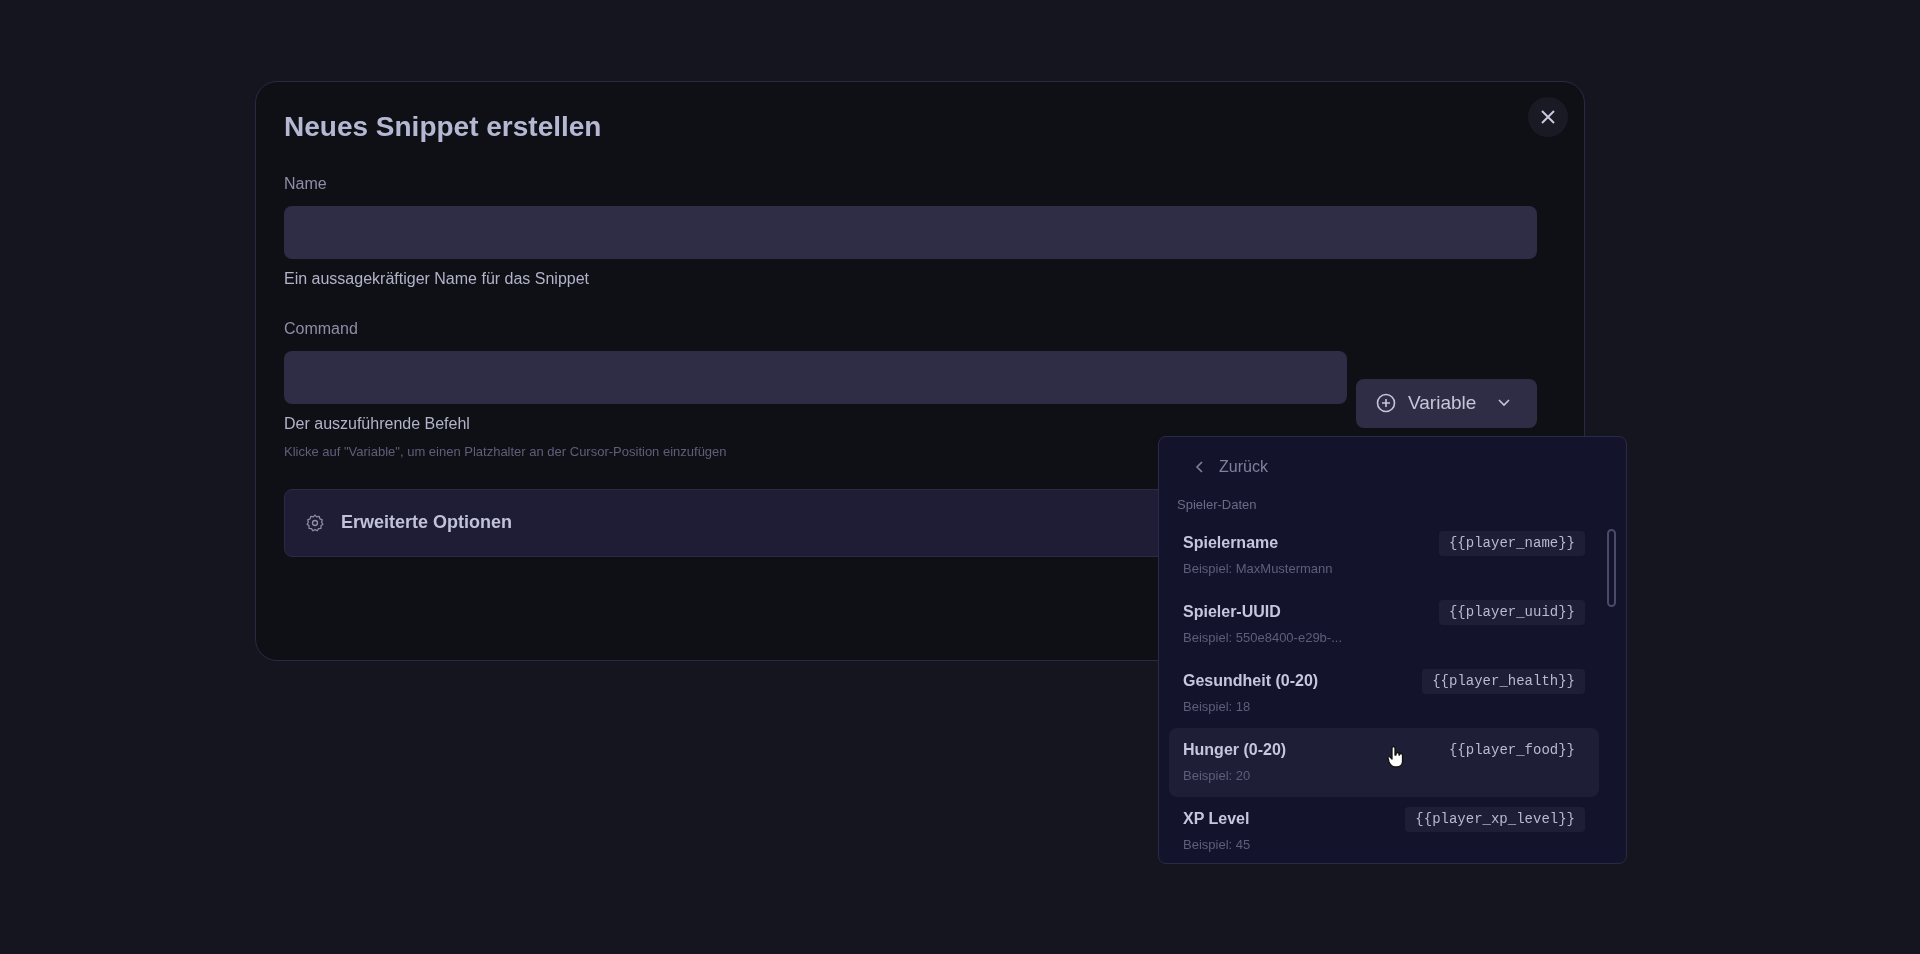 This screenshot has height=954, width=1920. I want to click on variable-name: Spielername, so click(1231, 542).